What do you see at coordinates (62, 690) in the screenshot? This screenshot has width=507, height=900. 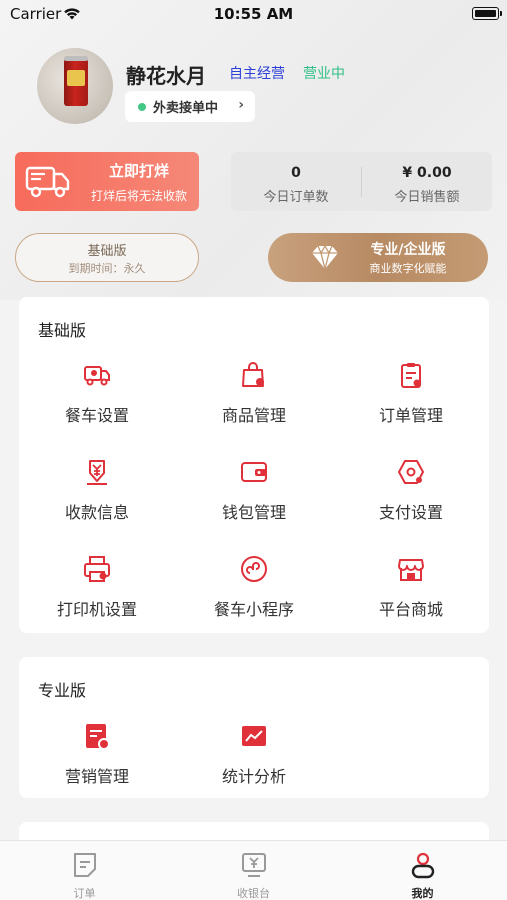 I see `pro-section-title: 专业版` at bounding box center [62, 690].